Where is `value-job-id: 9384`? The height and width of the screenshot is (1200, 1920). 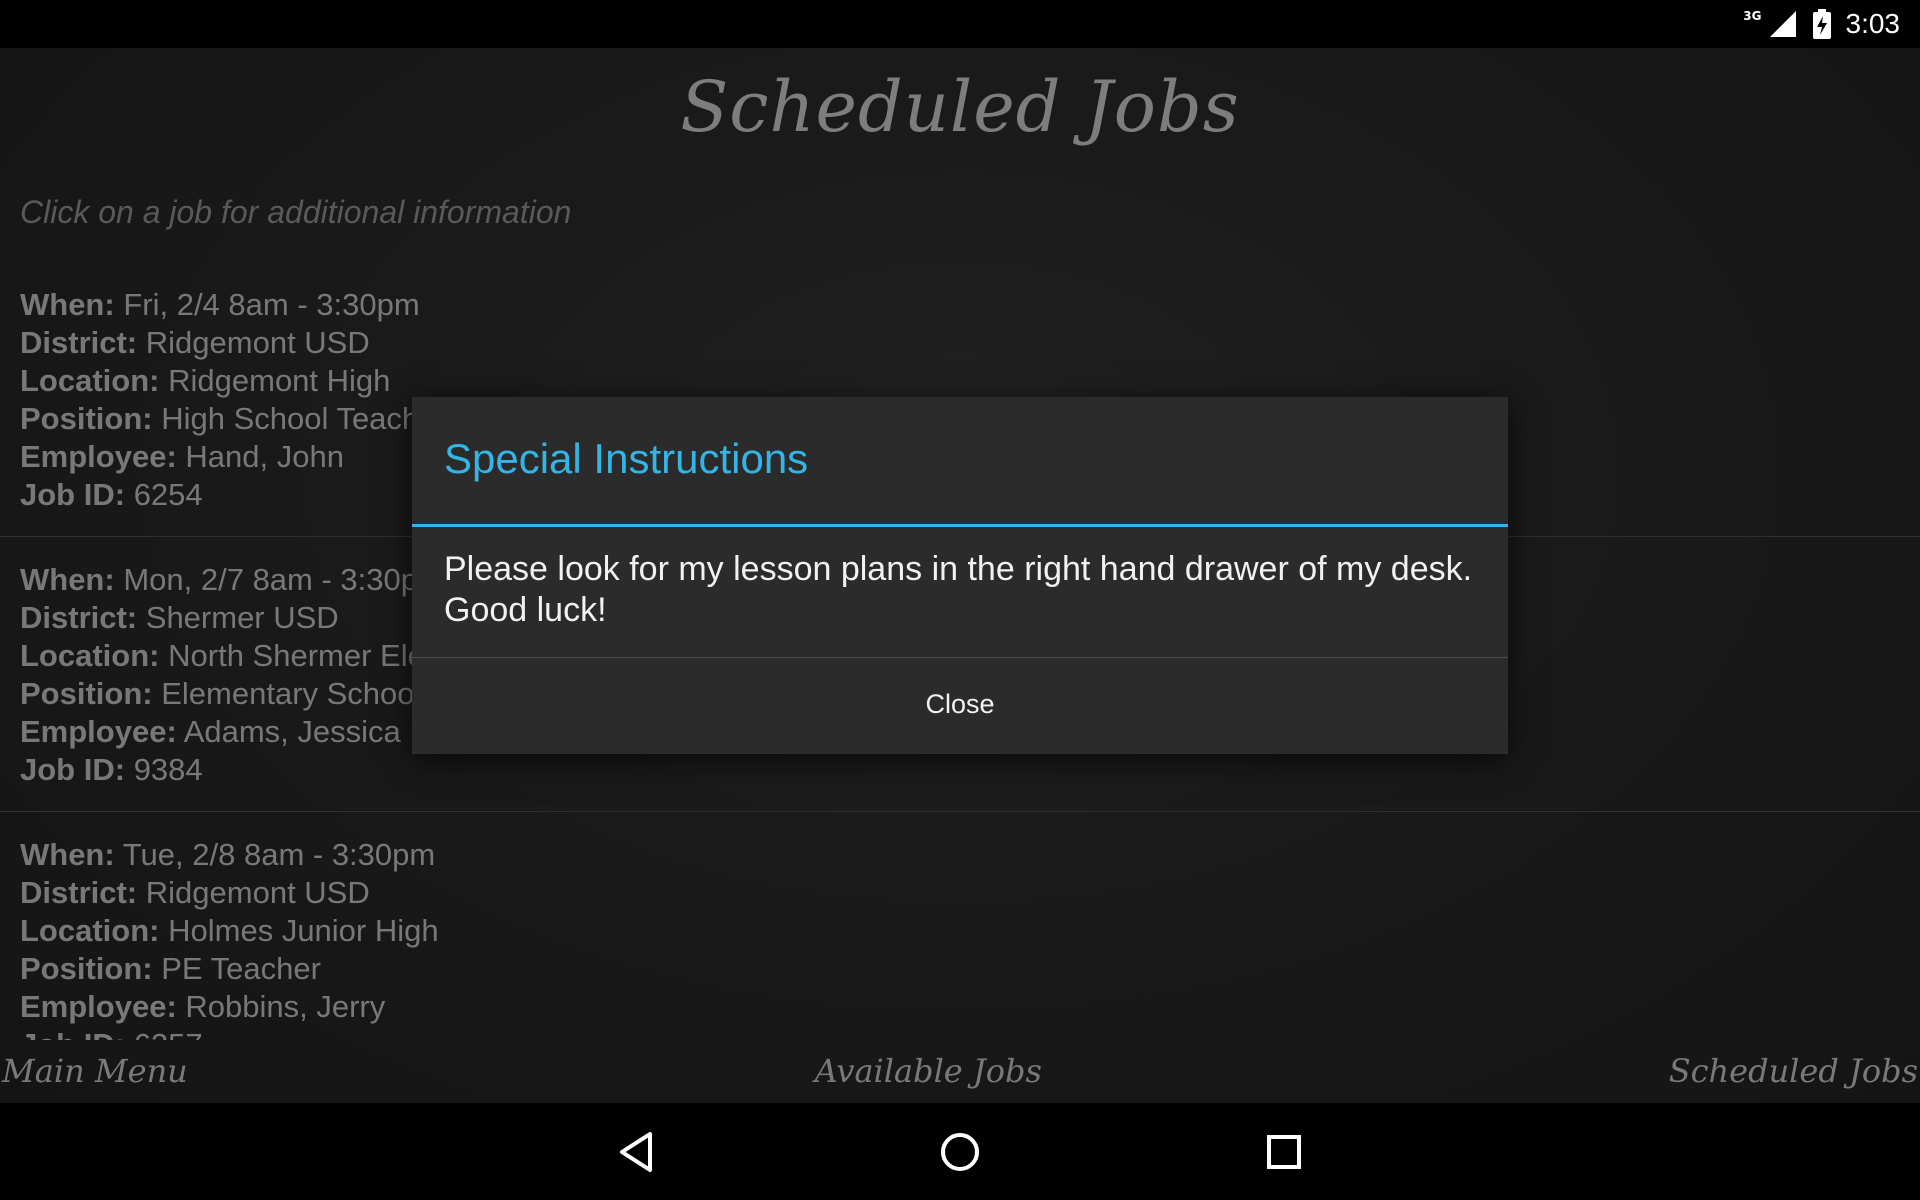
value-job-id: 9384 is located at coordinates (168, 769).